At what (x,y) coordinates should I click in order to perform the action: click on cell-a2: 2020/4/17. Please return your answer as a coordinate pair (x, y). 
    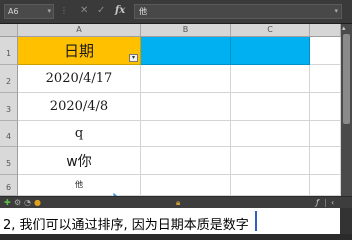
    Looking at the image, I should click on (79, 79).